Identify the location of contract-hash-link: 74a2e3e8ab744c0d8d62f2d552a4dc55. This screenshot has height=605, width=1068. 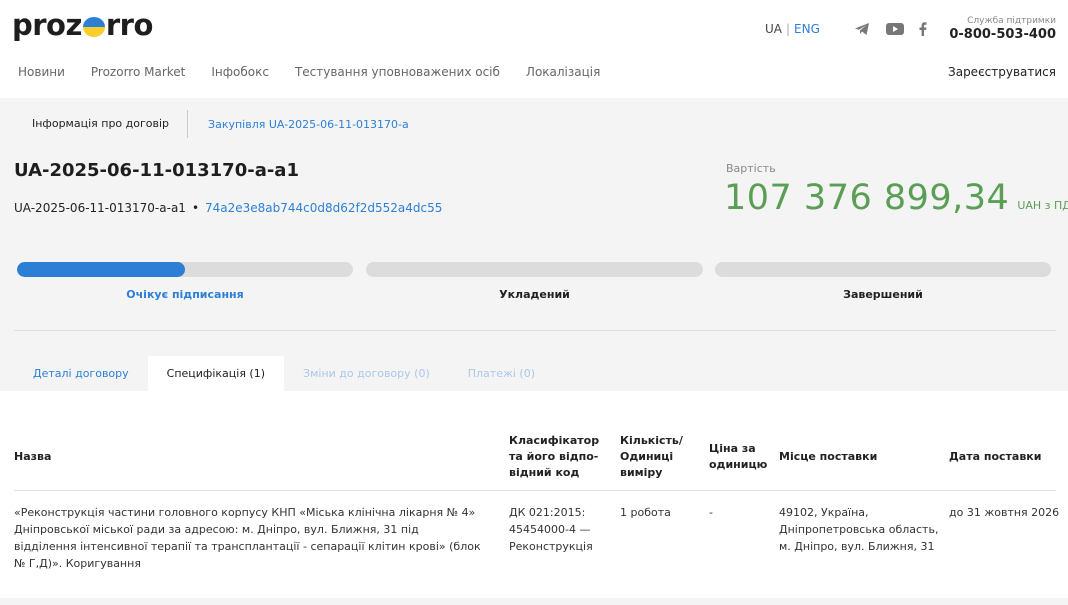
(323, 208).